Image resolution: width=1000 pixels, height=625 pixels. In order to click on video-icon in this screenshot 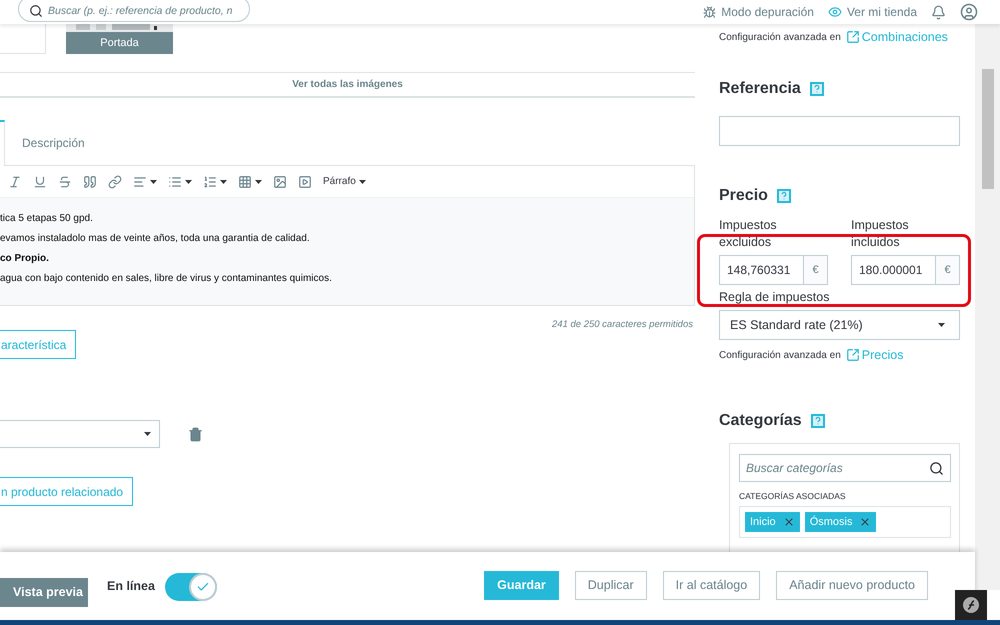, I will do `click(305, 181)`.